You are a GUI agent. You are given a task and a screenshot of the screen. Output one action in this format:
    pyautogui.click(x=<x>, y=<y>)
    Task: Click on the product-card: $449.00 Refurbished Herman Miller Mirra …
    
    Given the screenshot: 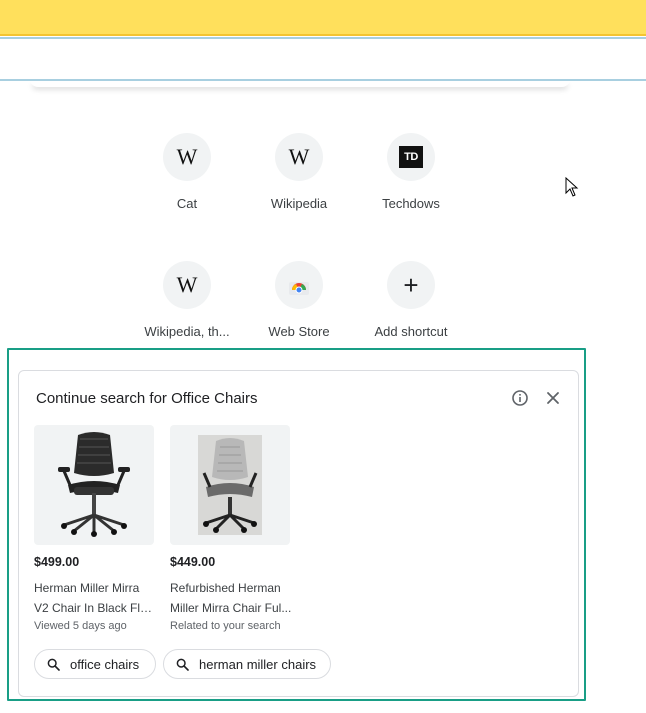 What is the action you would take?
    pyautogui.click(x=231, y=528)
    